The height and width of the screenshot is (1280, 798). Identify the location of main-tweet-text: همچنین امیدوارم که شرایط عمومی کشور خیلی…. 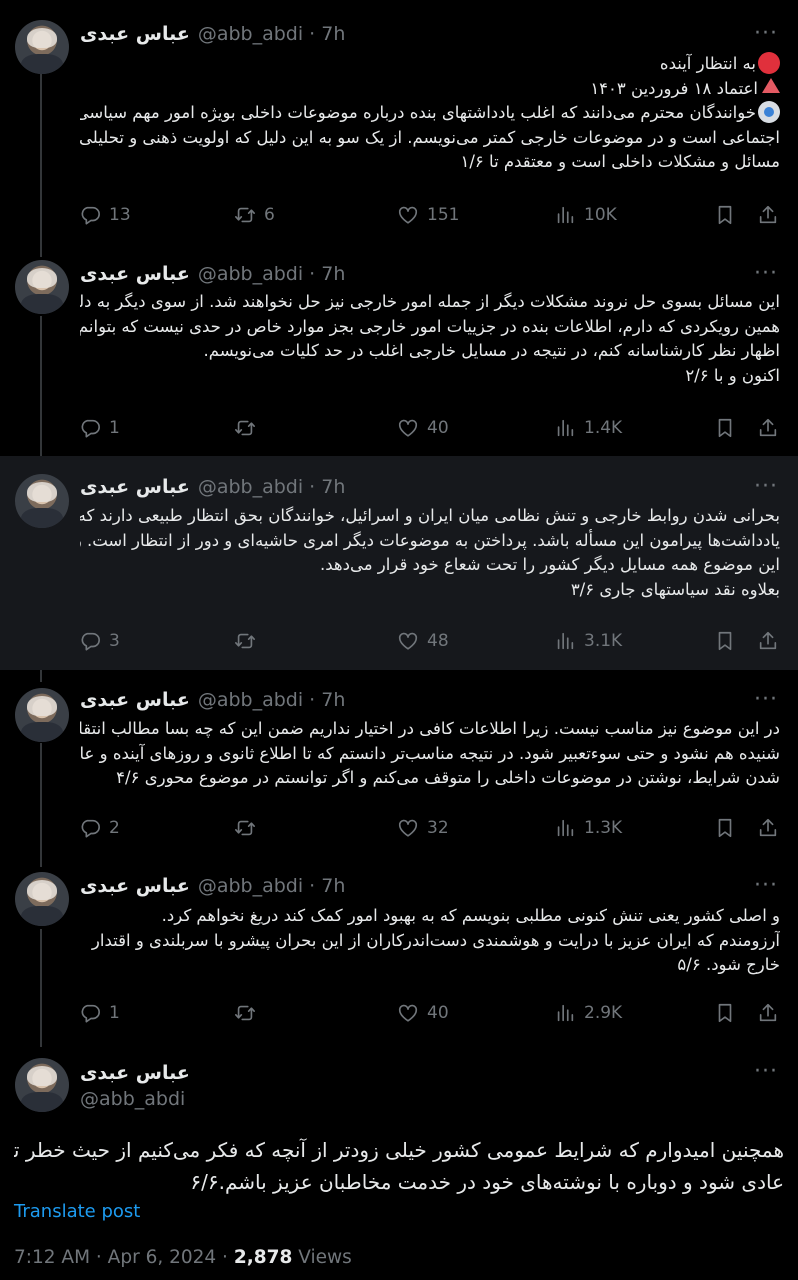
(399, 1166).